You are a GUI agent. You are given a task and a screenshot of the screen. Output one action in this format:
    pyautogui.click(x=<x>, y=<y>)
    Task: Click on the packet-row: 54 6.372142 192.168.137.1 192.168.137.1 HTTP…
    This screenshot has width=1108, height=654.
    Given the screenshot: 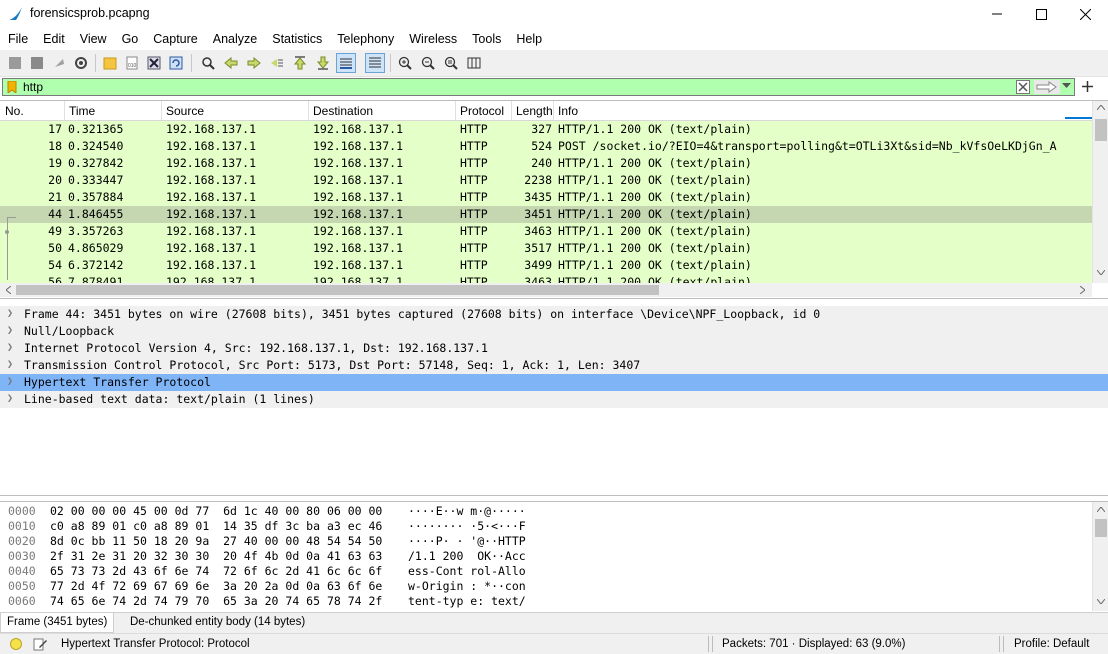 What is the action you would take?
    pyautogui.click(x=546, y=265)
    